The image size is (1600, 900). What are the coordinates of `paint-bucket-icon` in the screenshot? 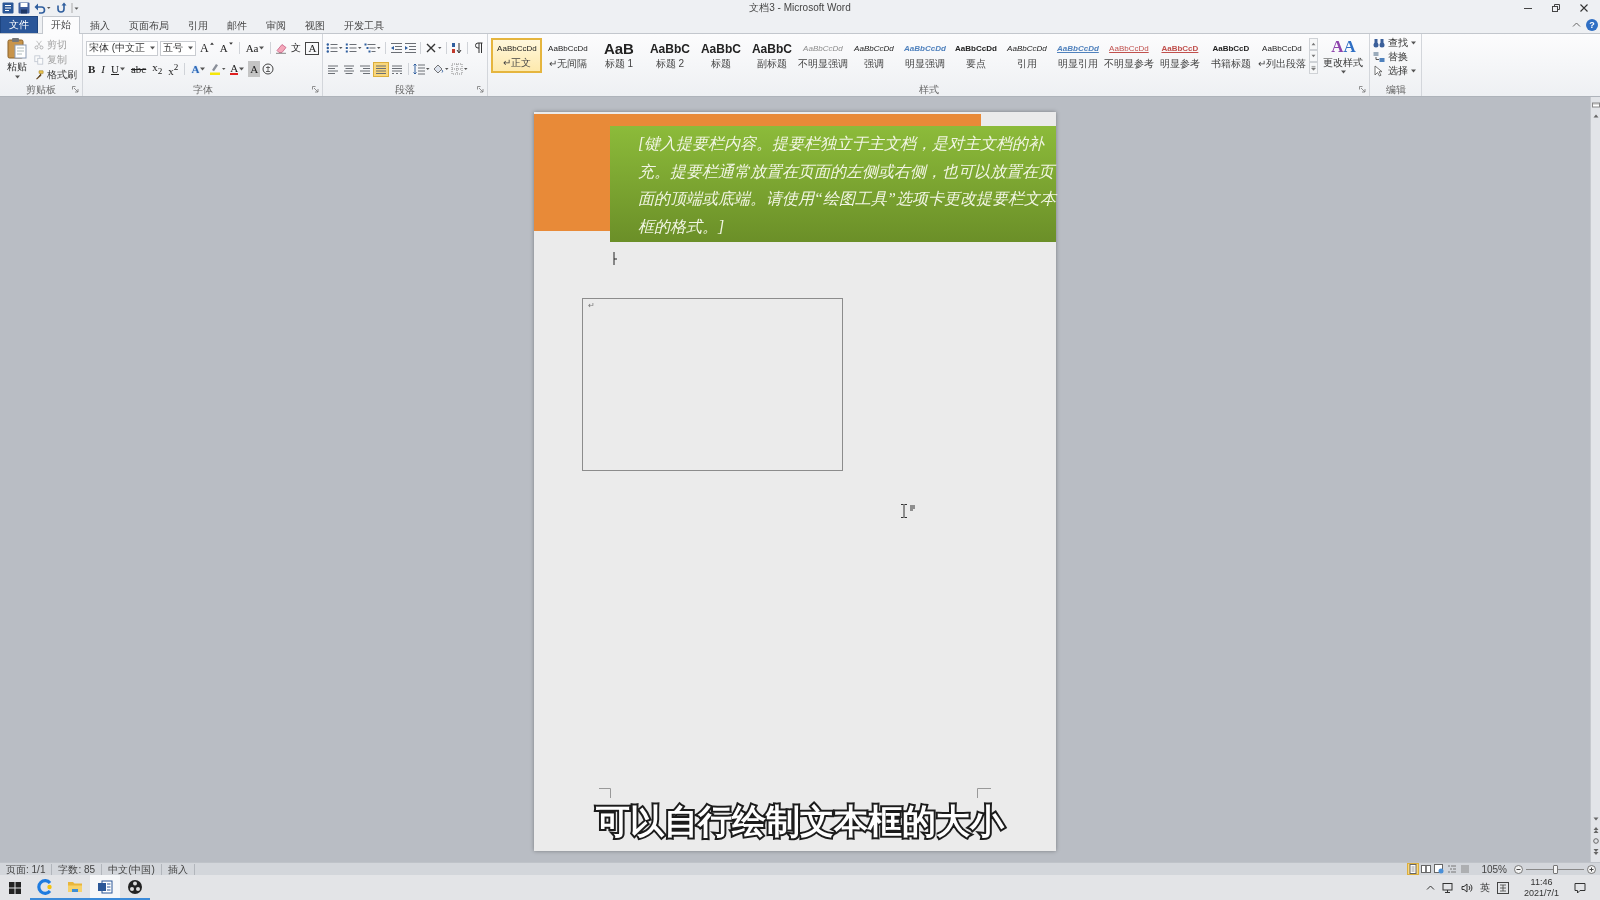 It's located at (441, 69).